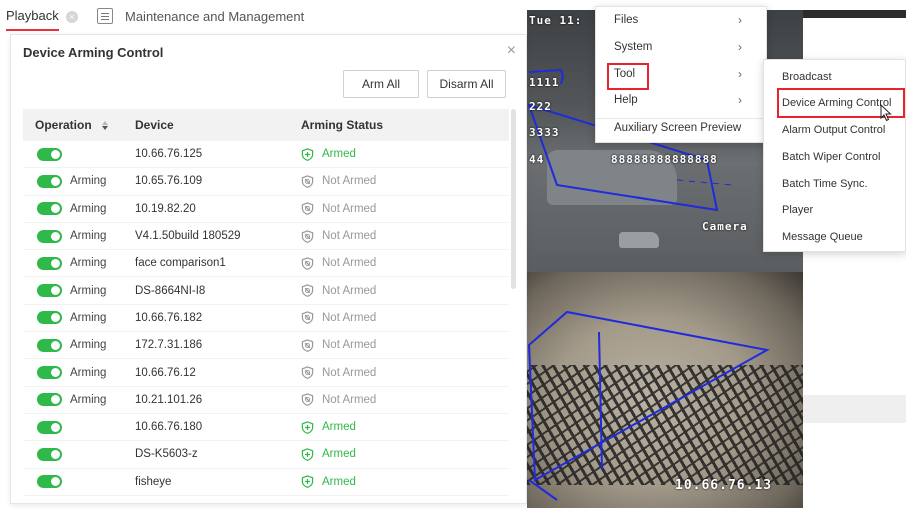 This screenshot has height=509, width=906. Describe the element at coordinates (266, 373) in the screenshot. I see `table-row: Arming 10.66.76.12 Not Armed` at that location.